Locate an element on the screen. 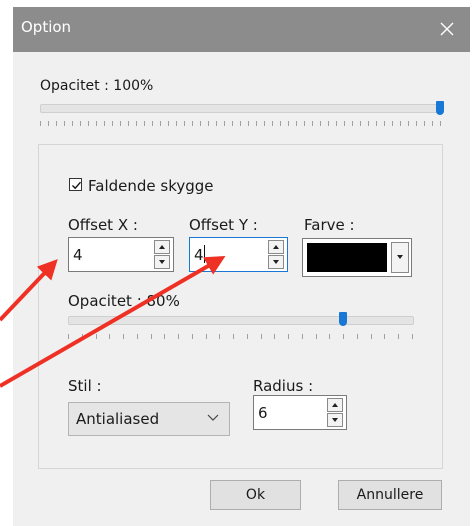  radius-value: 6 is located at coordinates (263, 413).